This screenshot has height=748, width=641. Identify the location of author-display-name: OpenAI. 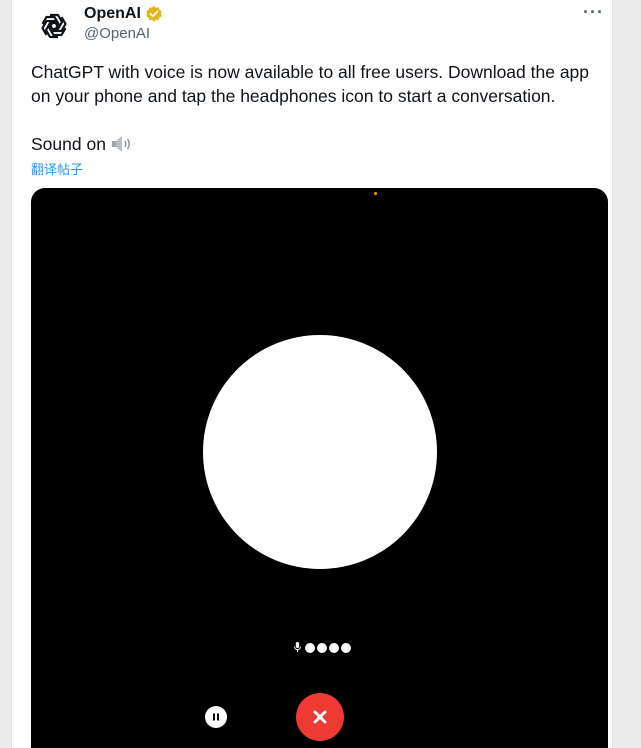
(112, 14).